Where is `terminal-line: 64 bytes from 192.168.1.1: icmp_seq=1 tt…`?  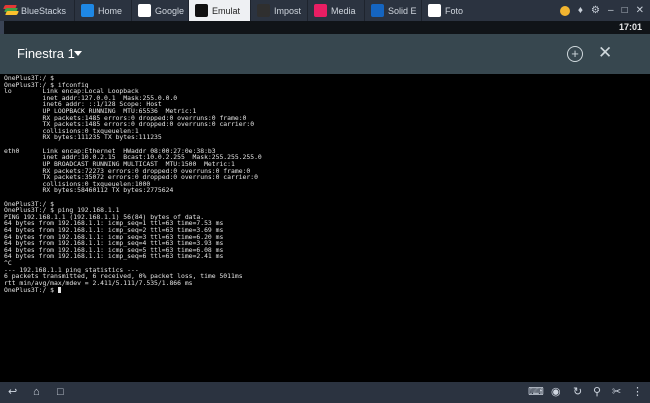
terminal-line: 64 bytes from 192.168.1.1: icmp_seq=1 tt… is located at coordinates (325, 223).